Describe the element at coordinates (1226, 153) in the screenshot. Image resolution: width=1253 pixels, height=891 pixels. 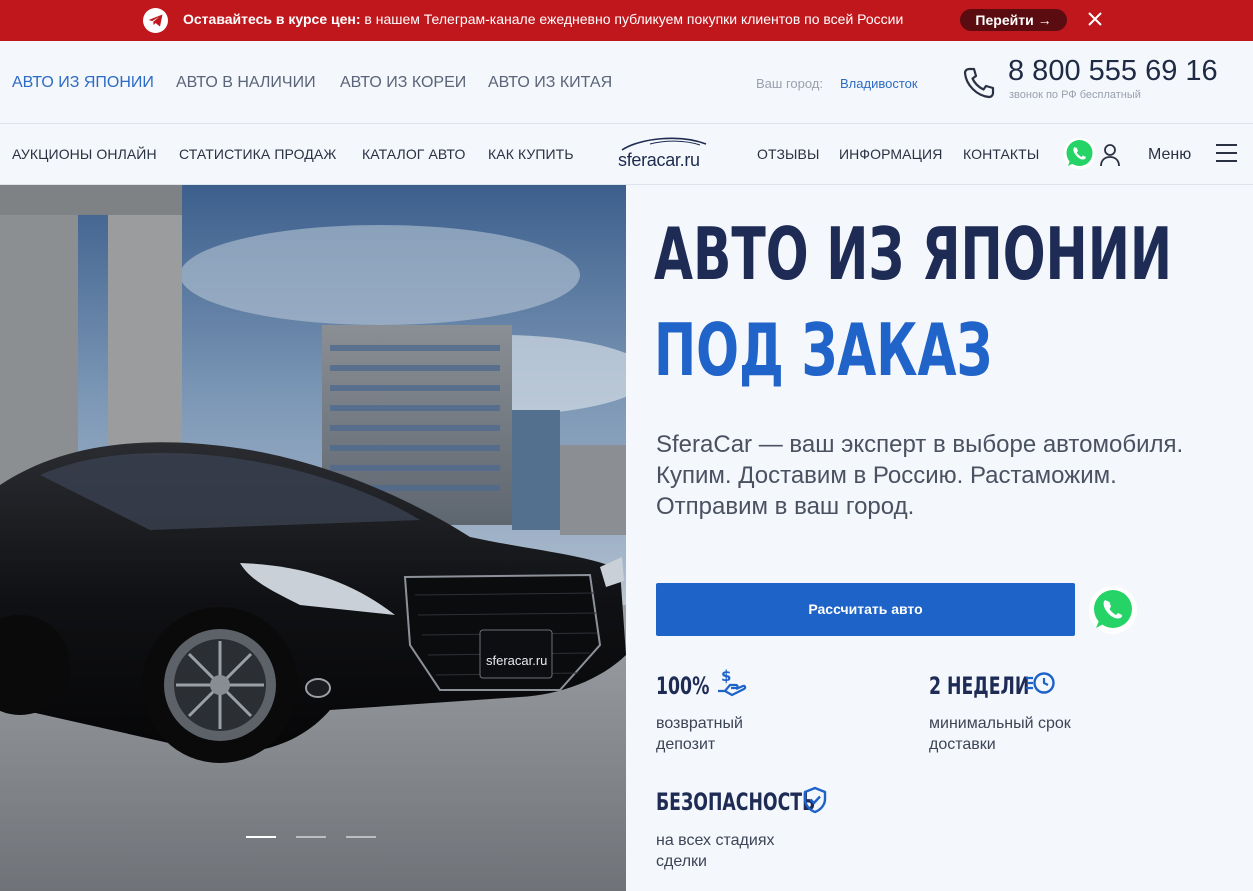
I see `hamburger-icon` at that location.